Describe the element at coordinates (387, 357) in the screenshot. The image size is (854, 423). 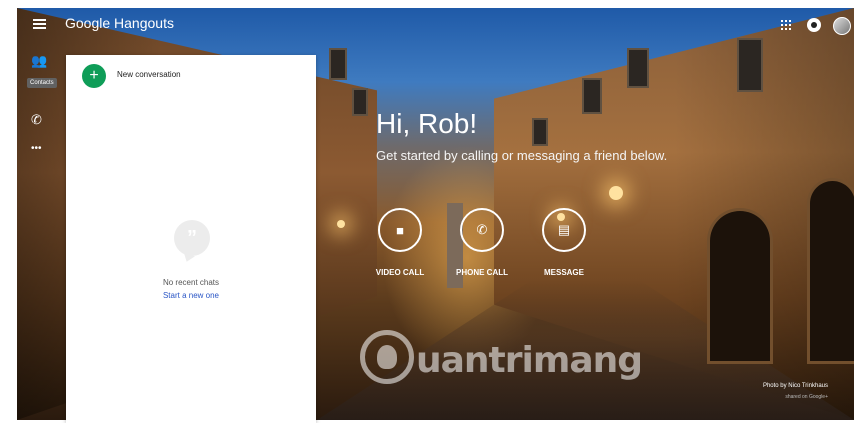
I see `watermark-logo-icon` at that location.